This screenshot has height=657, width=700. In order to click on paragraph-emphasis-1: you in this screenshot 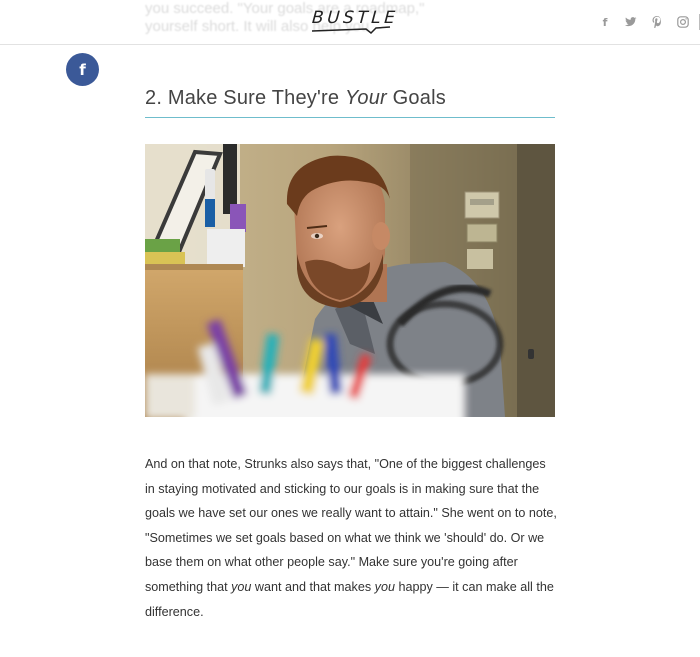, I will do `click(241, 586)`.